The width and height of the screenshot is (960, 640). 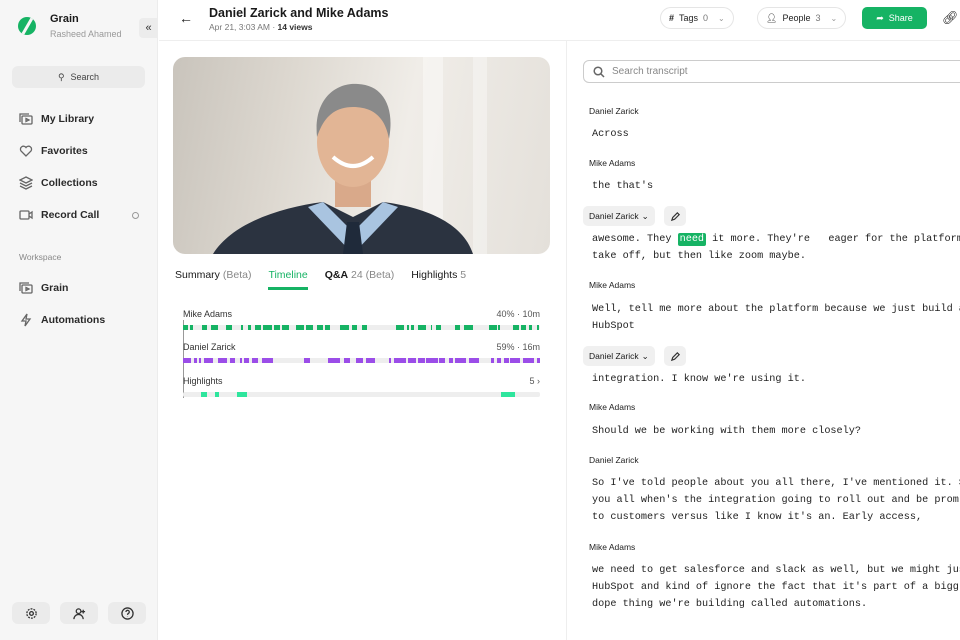 I want to click on transcript-search-input: Search transcript, so click(x=771, y=71).